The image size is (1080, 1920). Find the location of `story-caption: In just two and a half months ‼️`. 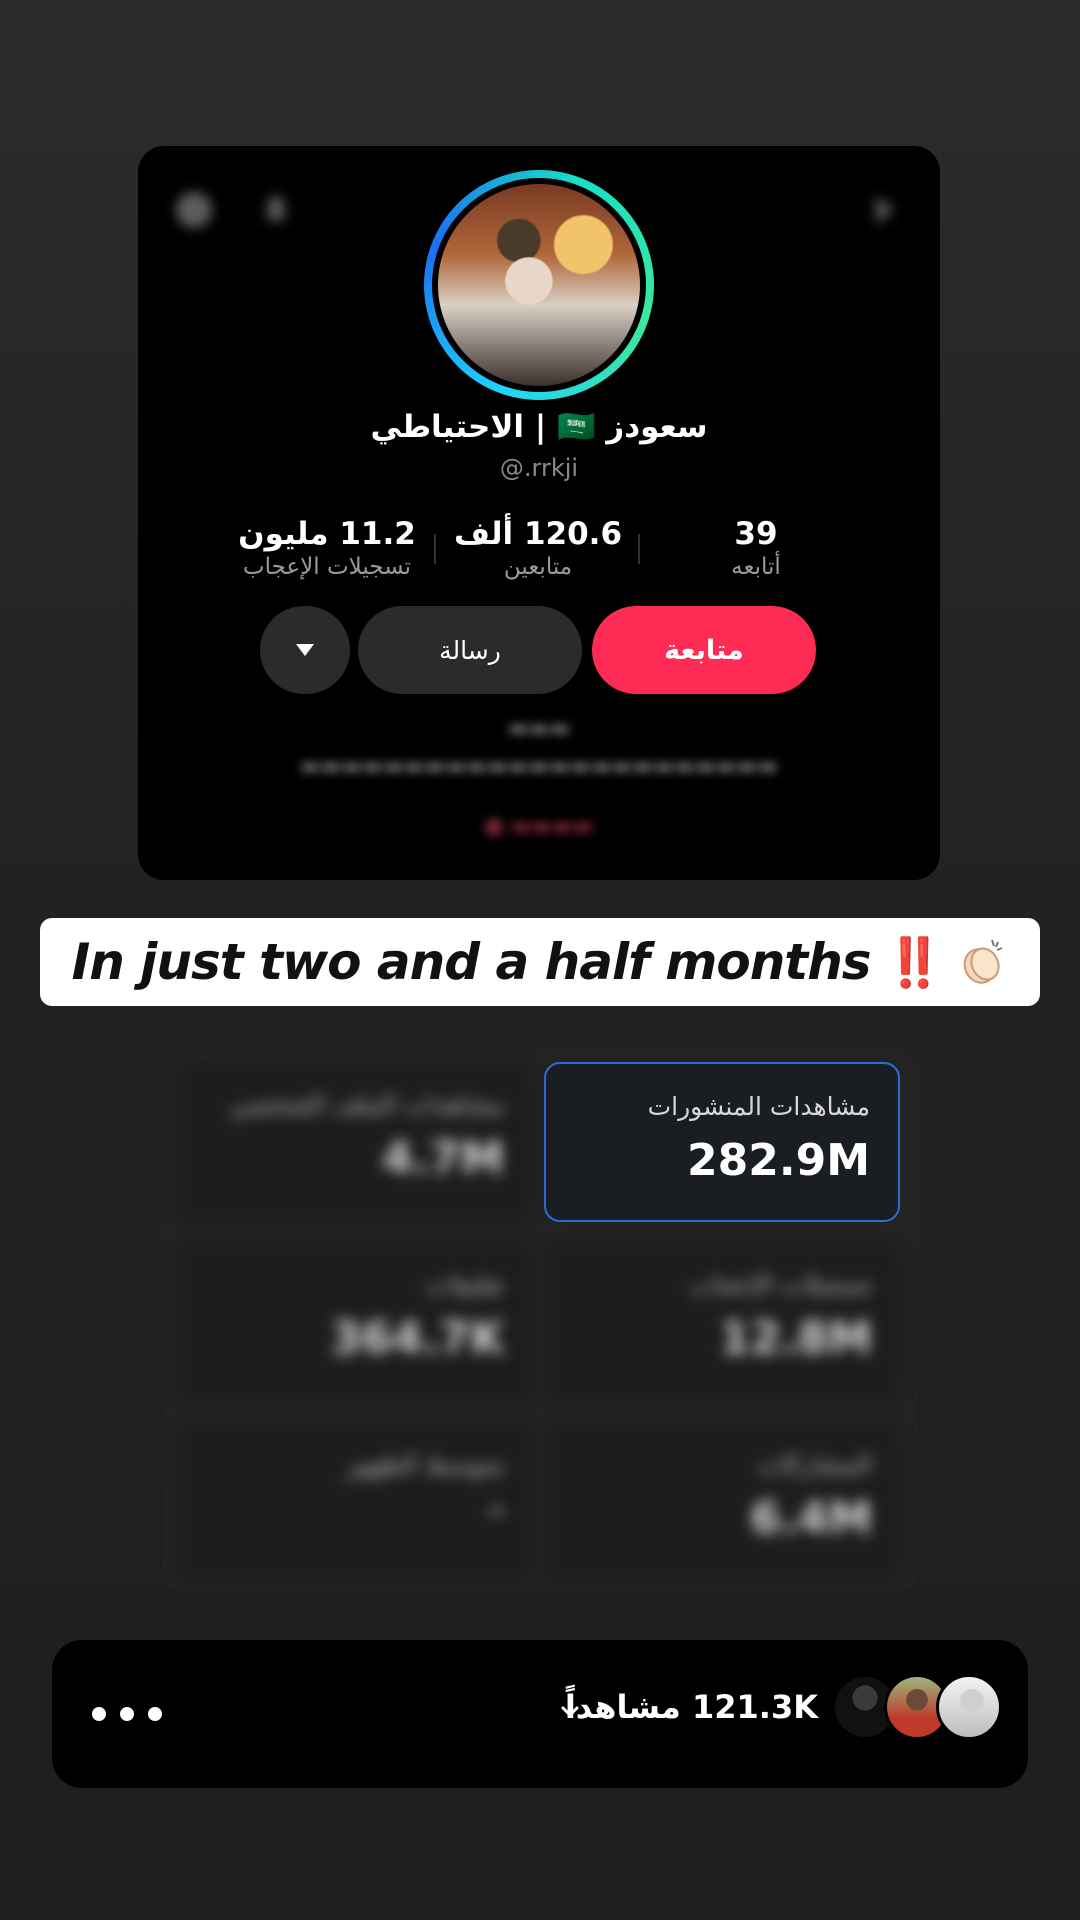

story-caption: In just two and a half months ‼️ is located at coordinates (540, 962).